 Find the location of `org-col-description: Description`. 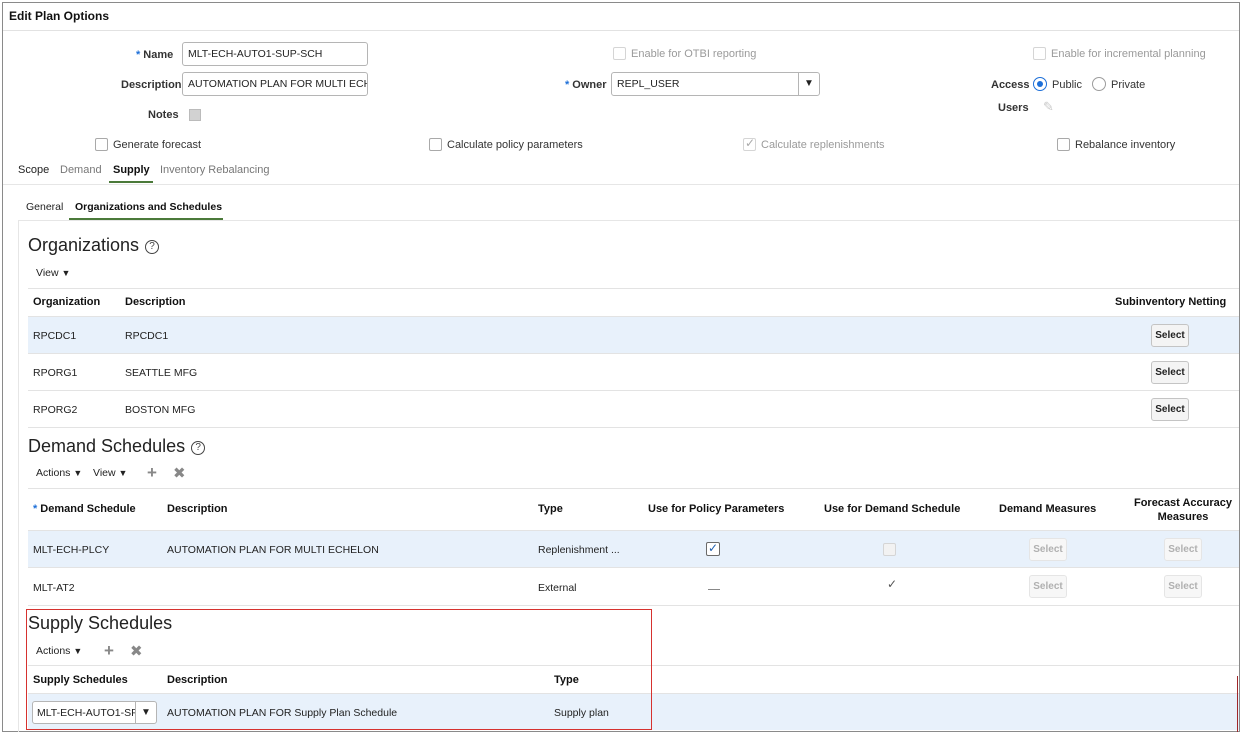

org-col-description: Description is located at coordinates (155, 302).